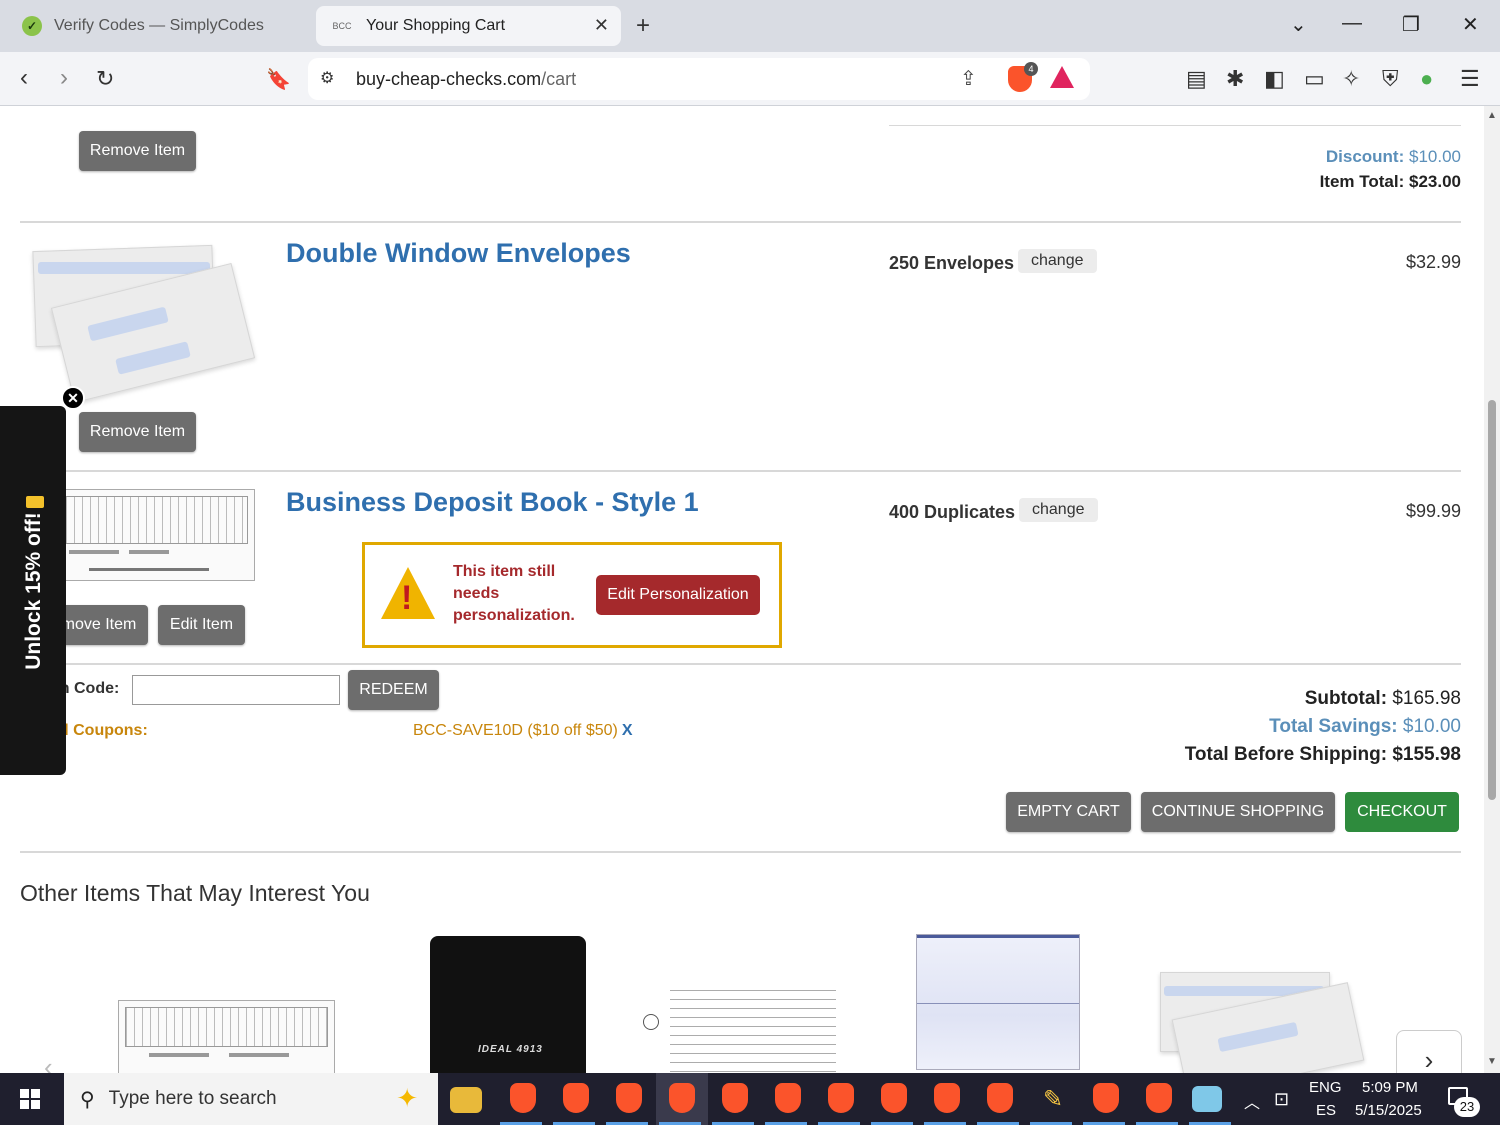  I want to click on edit-personalization-button: Edit Personalization, so click(678, 595).